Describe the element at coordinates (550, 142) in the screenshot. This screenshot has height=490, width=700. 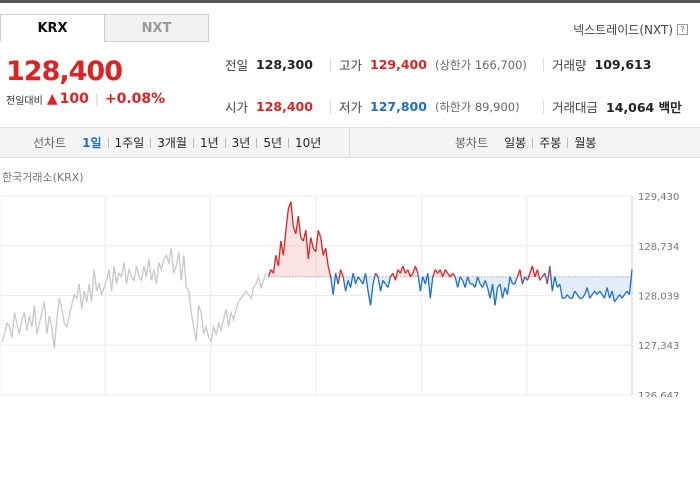
I see `candle-weekly: 주봉` at that location.